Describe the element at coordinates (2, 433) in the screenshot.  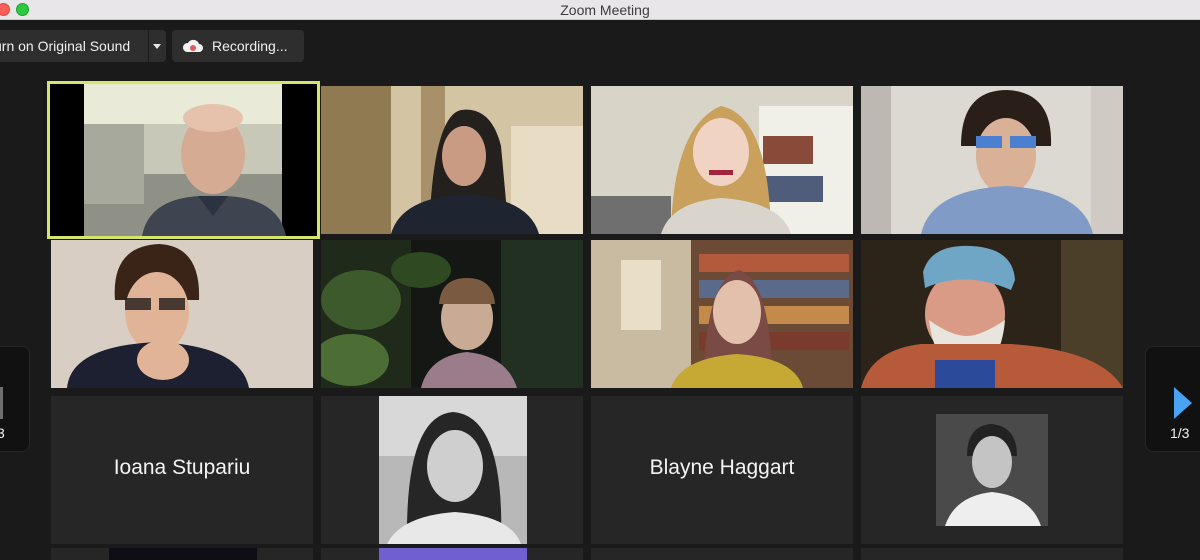
I see `page-indicator-left: 3` at that location.